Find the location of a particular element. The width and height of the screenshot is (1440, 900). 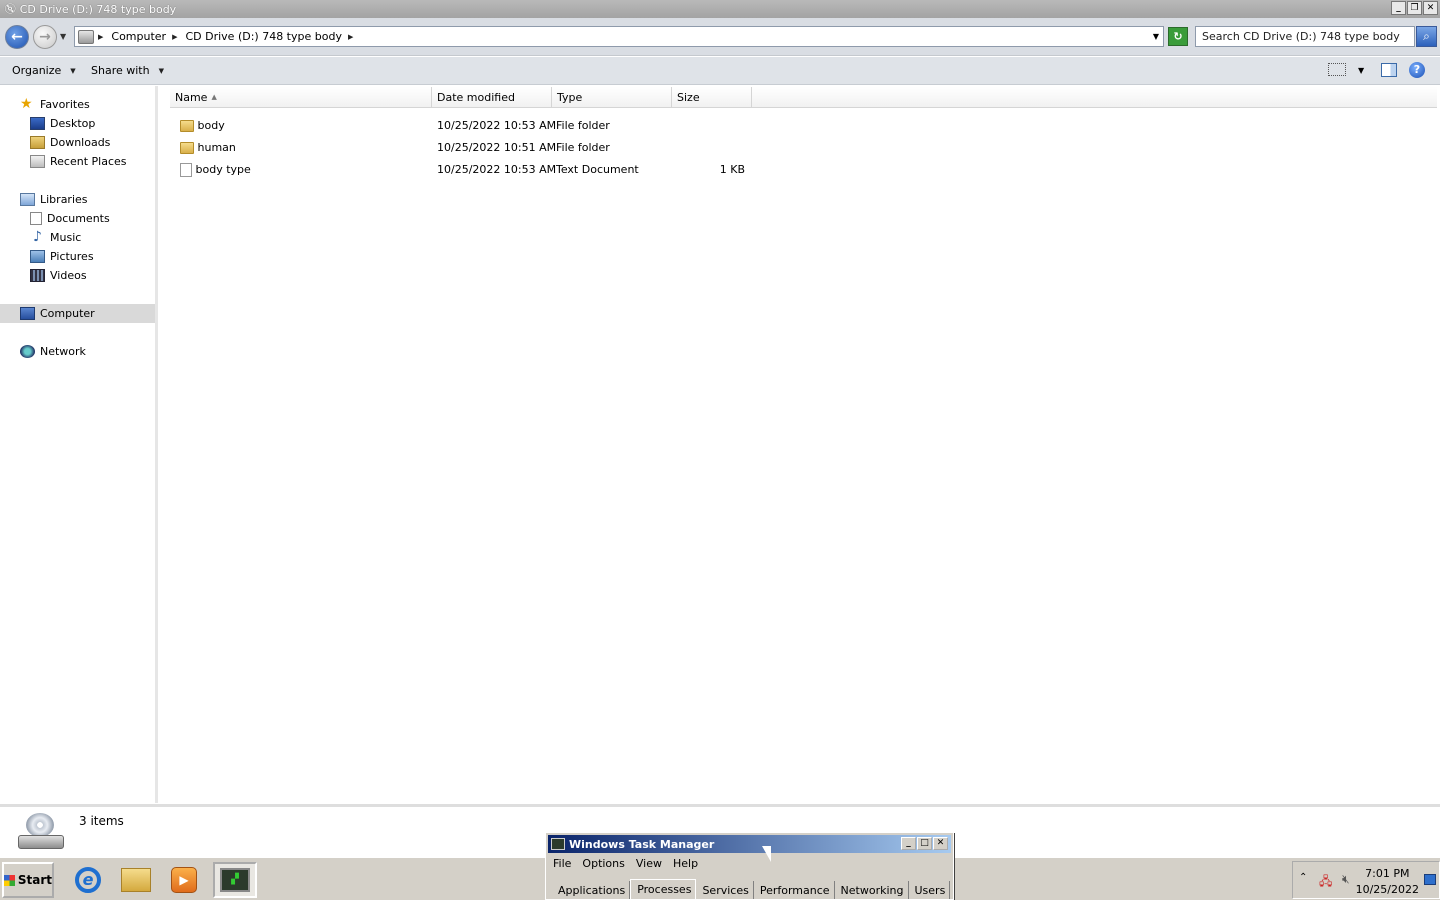

tab-services: Services is located at coordinates (725, 890).